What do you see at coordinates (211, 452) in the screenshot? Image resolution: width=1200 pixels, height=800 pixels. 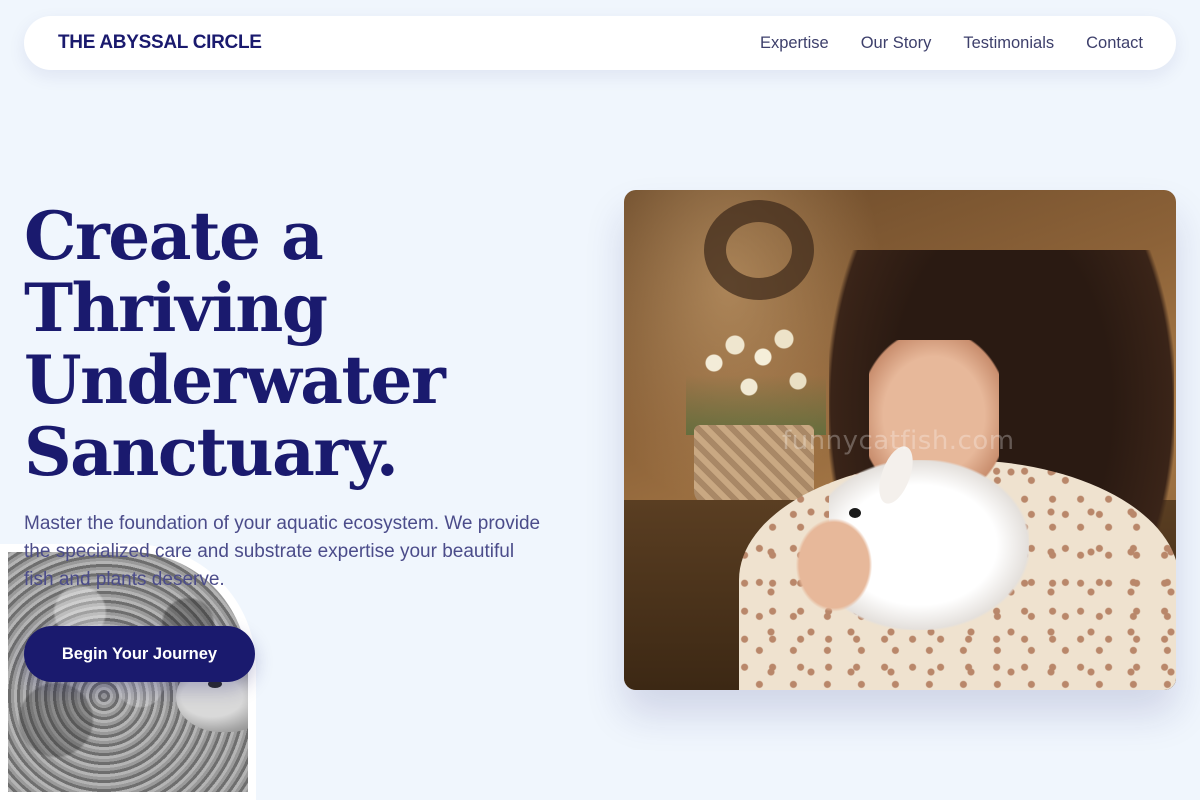 I see `hero-title-line: Sanctuary.` at bounding box center [211, 452].